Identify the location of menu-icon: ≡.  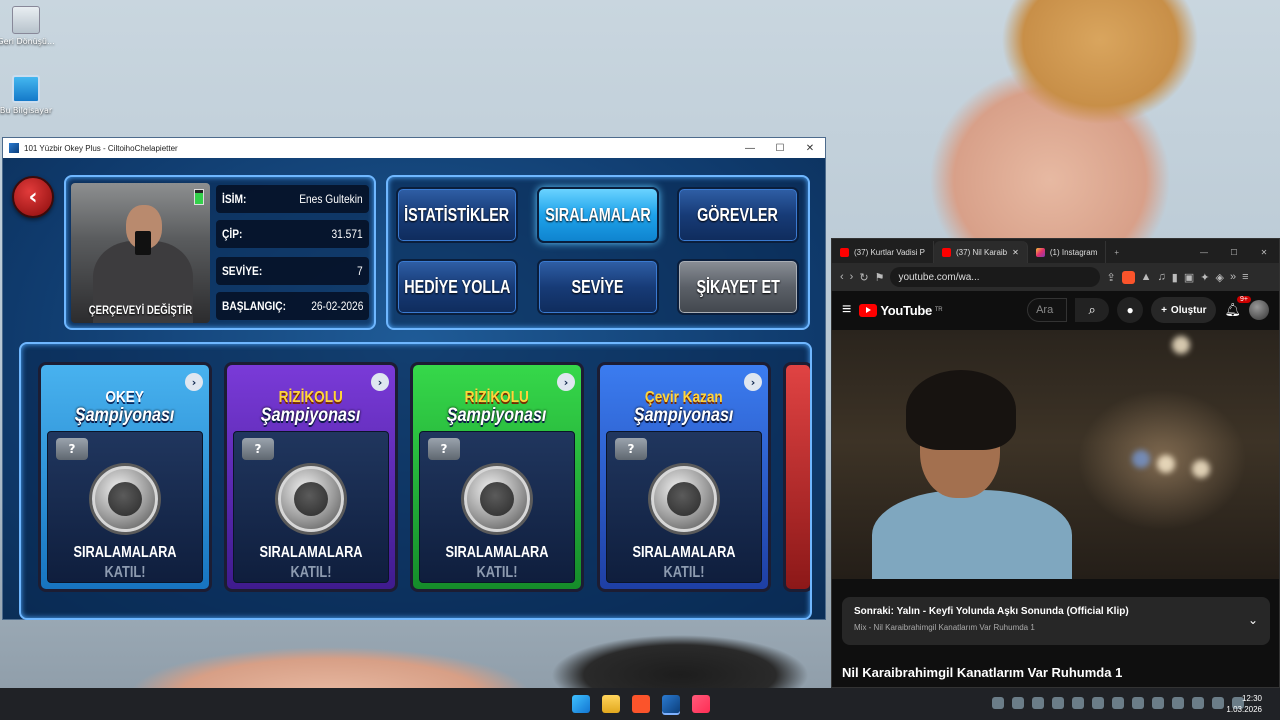
(1245, 277).